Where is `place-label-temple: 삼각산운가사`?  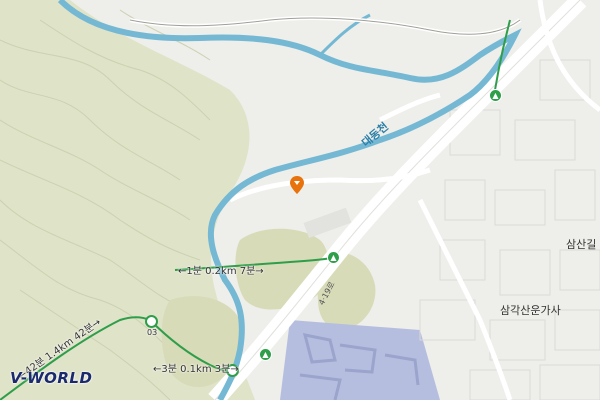 place-label-temple: 삼각산운가사 is located at coordinates (530, 310).